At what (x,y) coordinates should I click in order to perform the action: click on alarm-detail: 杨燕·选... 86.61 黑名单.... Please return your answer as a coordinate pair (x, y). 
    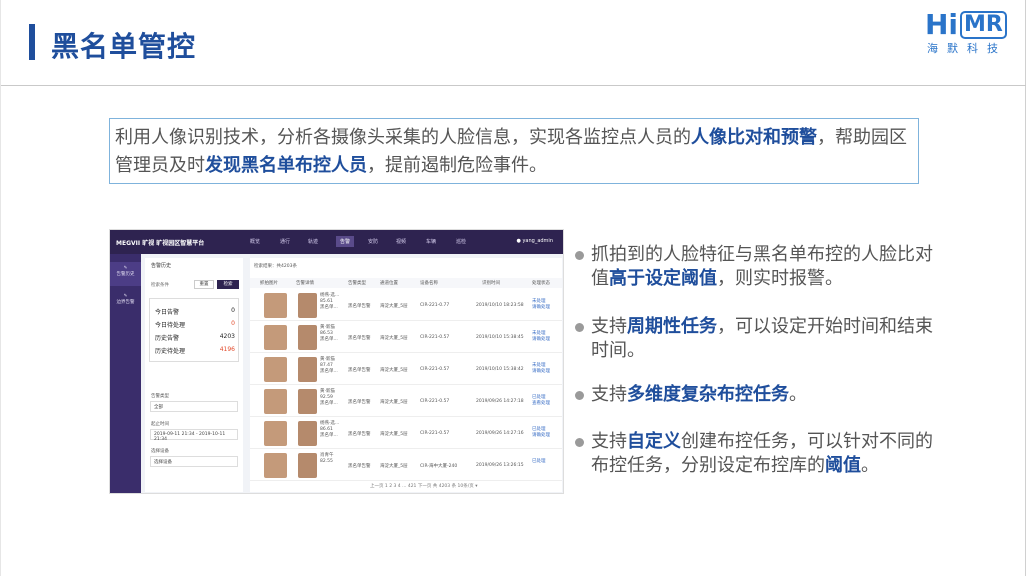
    Looking at the image, I should click on (330, 429).